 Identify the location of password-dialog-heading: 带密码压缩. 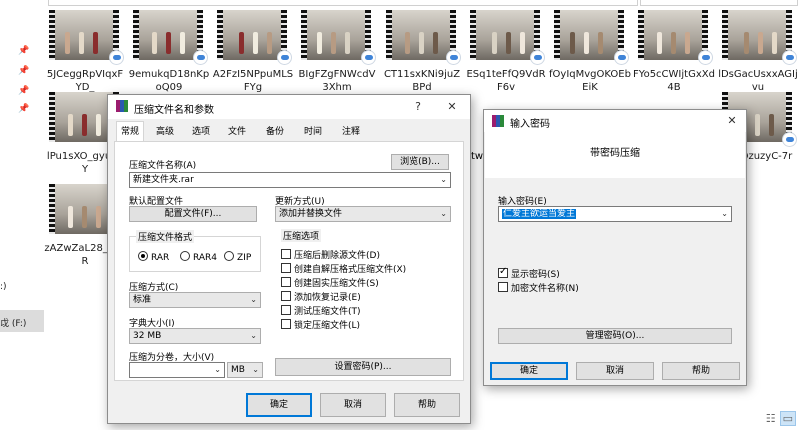
(615, 153).